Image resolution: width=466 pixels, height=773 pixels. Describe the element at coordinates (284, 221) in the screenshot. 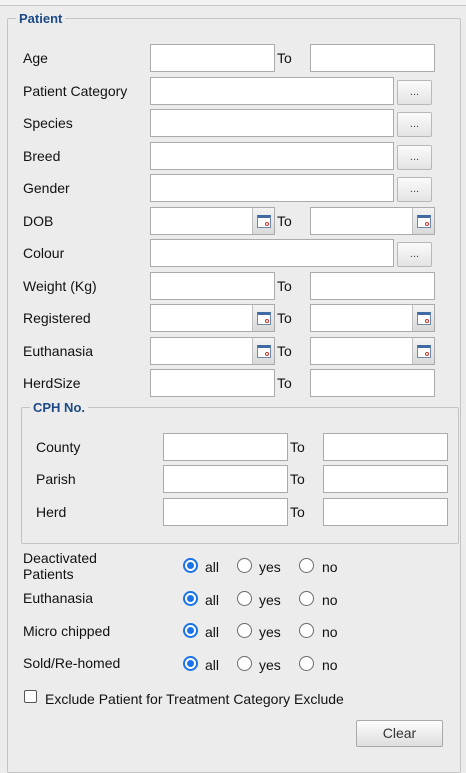

I see `dob-to-label: To` at that location.